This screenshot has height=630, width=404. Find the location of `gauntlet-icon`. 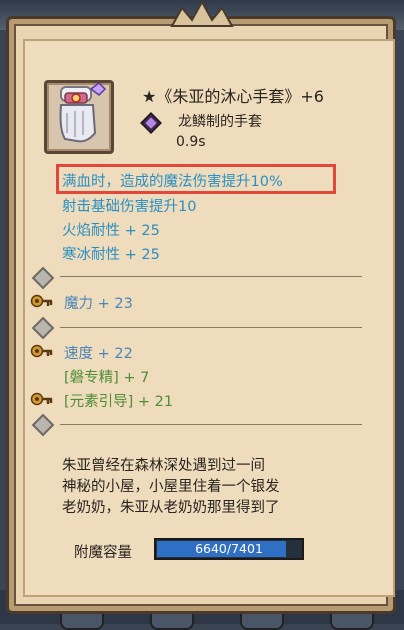

gauntlet-icon is located at coordinates (83, 112).